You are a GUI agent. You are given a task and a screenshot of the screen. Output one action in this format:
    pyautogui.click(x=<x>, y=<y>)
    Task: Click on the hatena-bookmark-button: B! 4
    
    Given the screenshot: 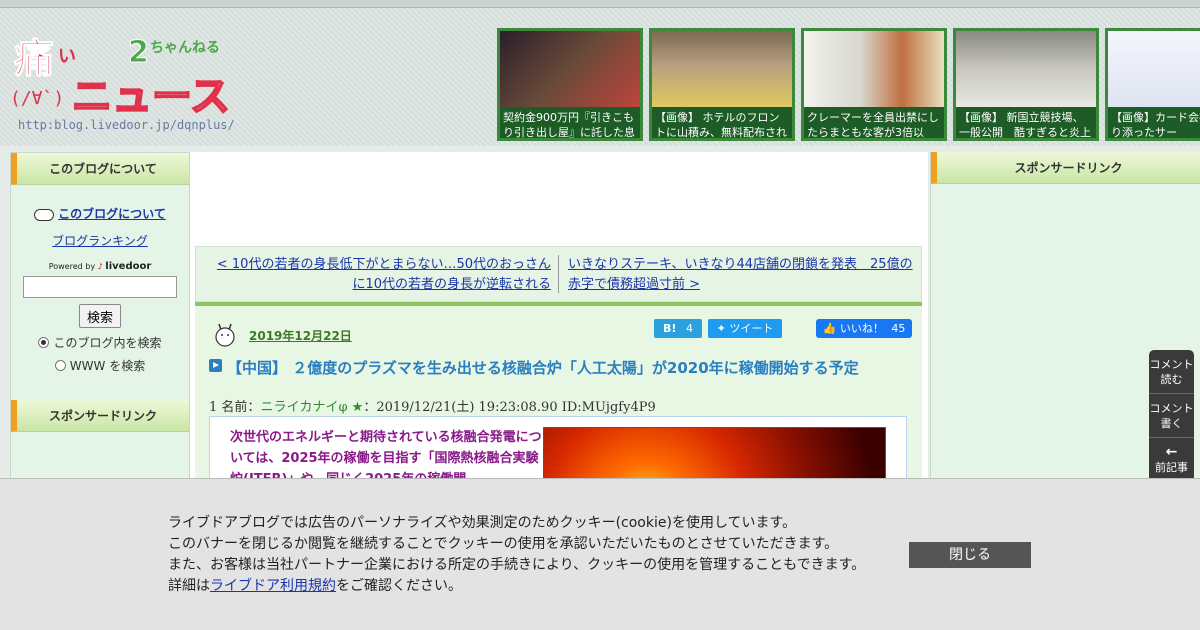 What is the action you would take?
    pyautogui.click(x=678, y=328)
    